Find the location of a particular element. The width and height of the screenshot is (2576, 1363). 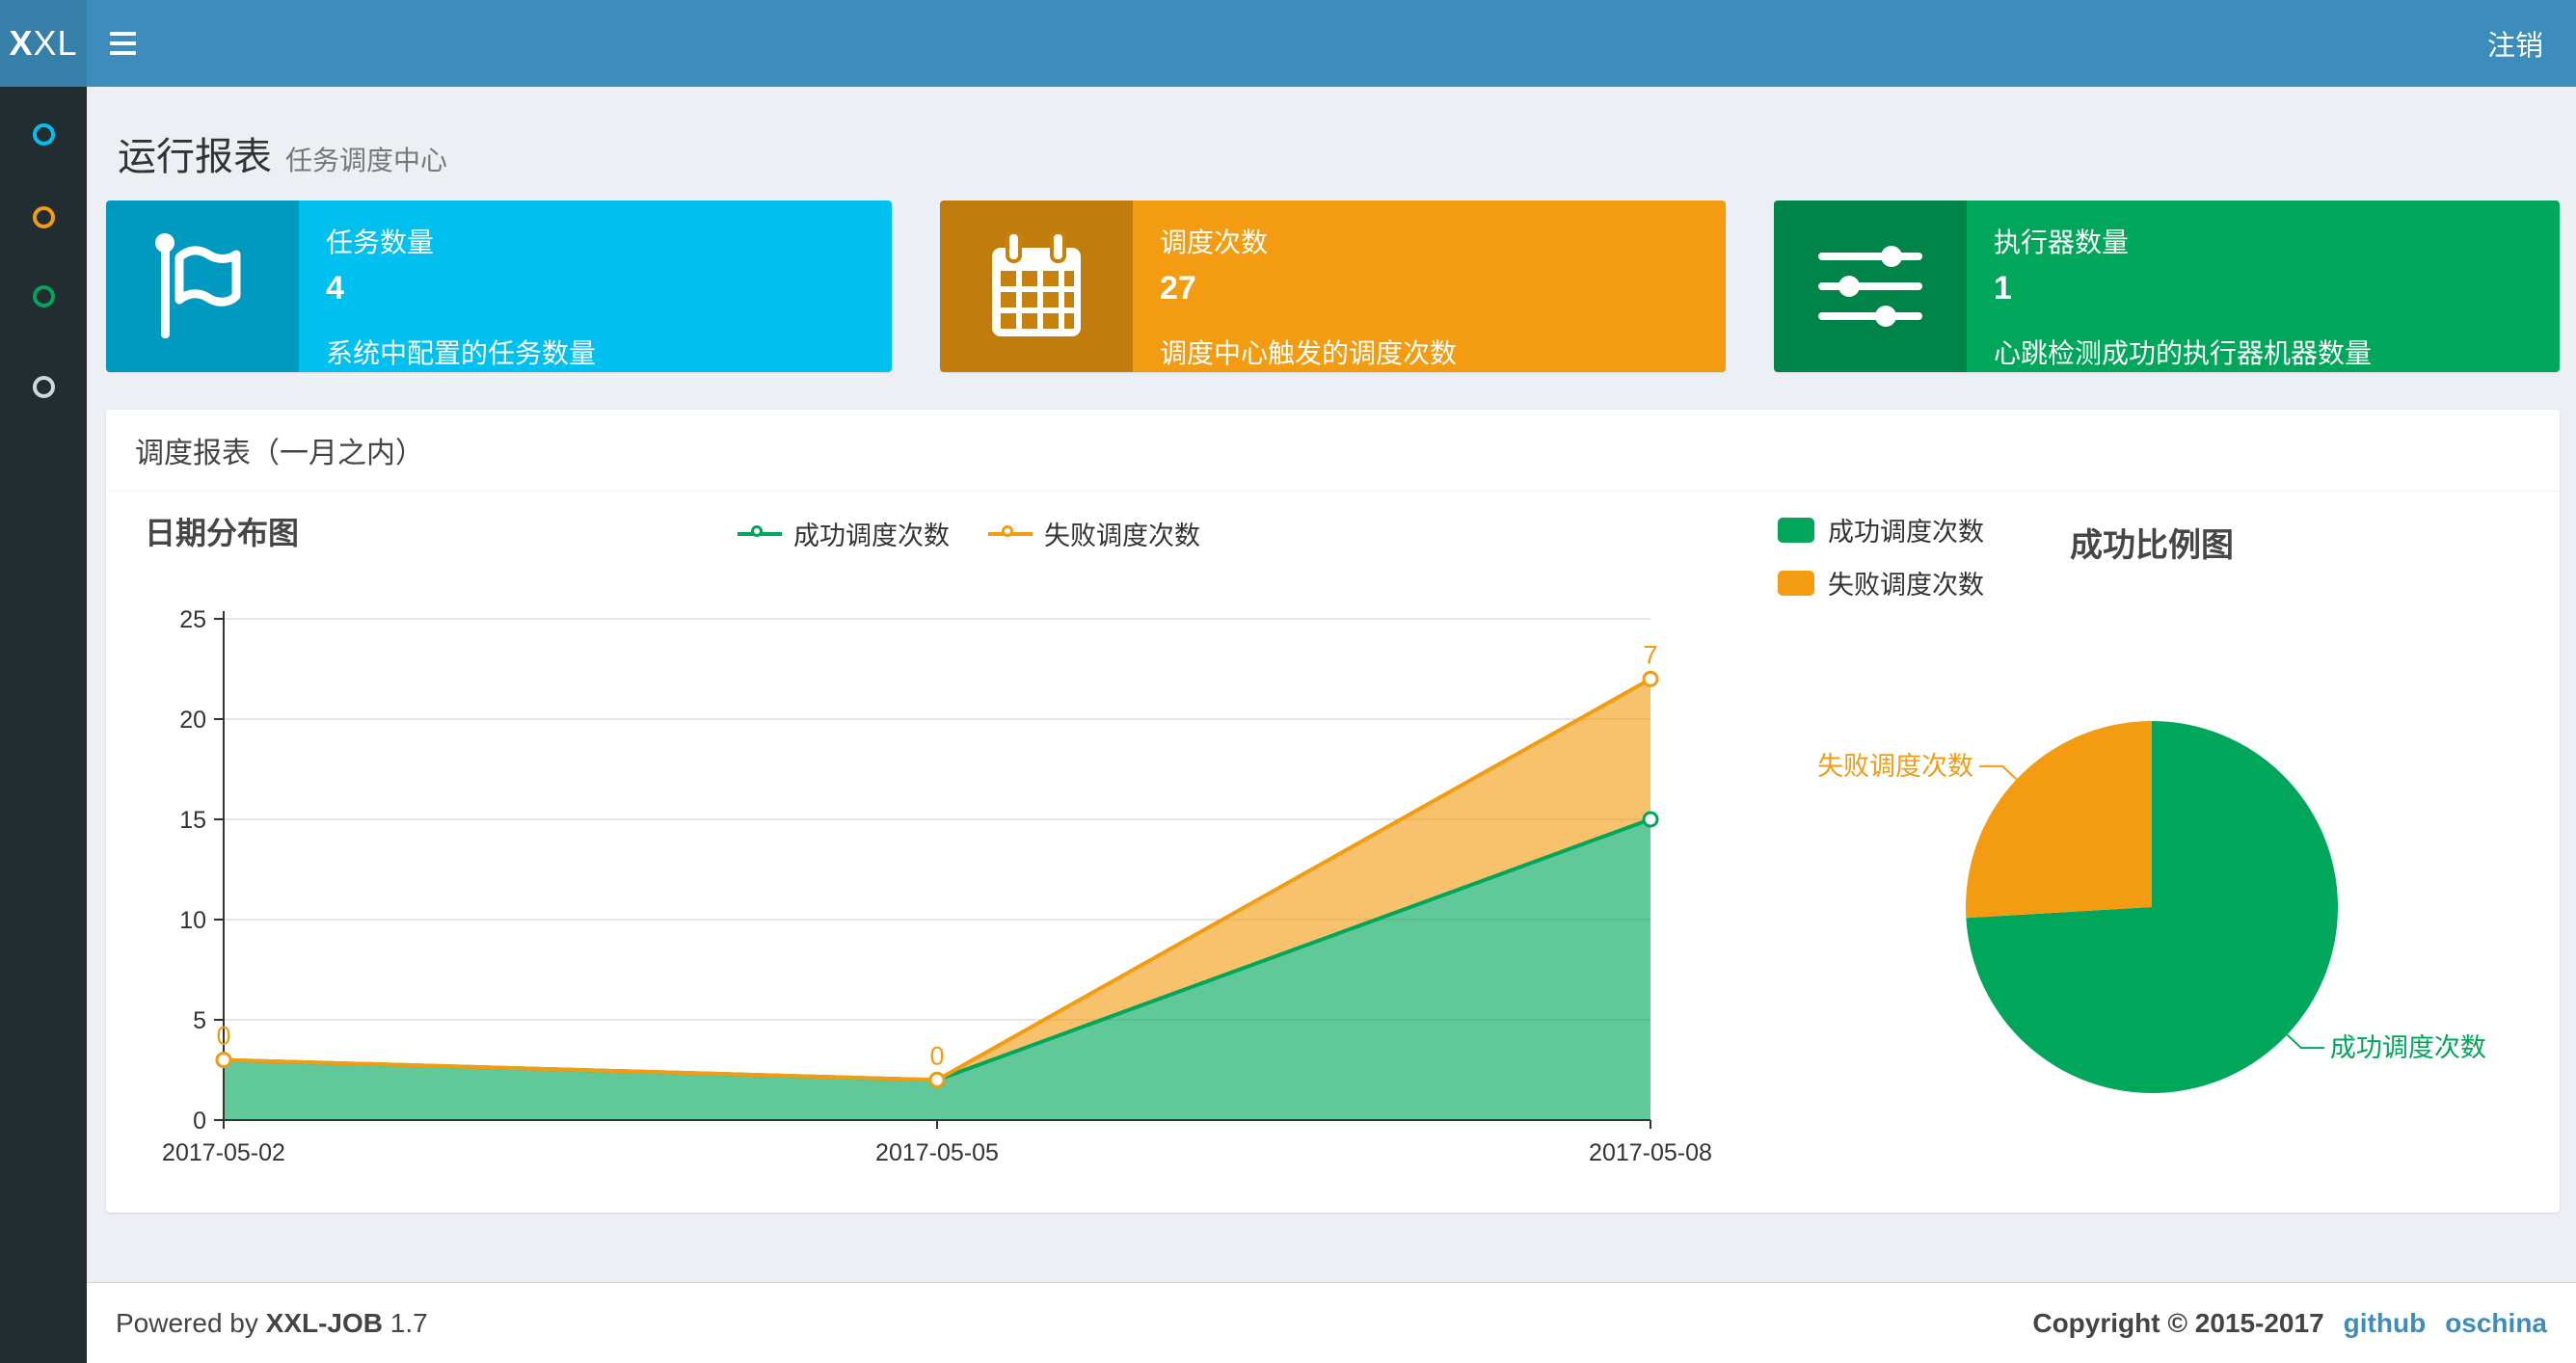

pie-chart-legend: 成功调度次数 失败调度次数 is located at coordinates (1881, 556).